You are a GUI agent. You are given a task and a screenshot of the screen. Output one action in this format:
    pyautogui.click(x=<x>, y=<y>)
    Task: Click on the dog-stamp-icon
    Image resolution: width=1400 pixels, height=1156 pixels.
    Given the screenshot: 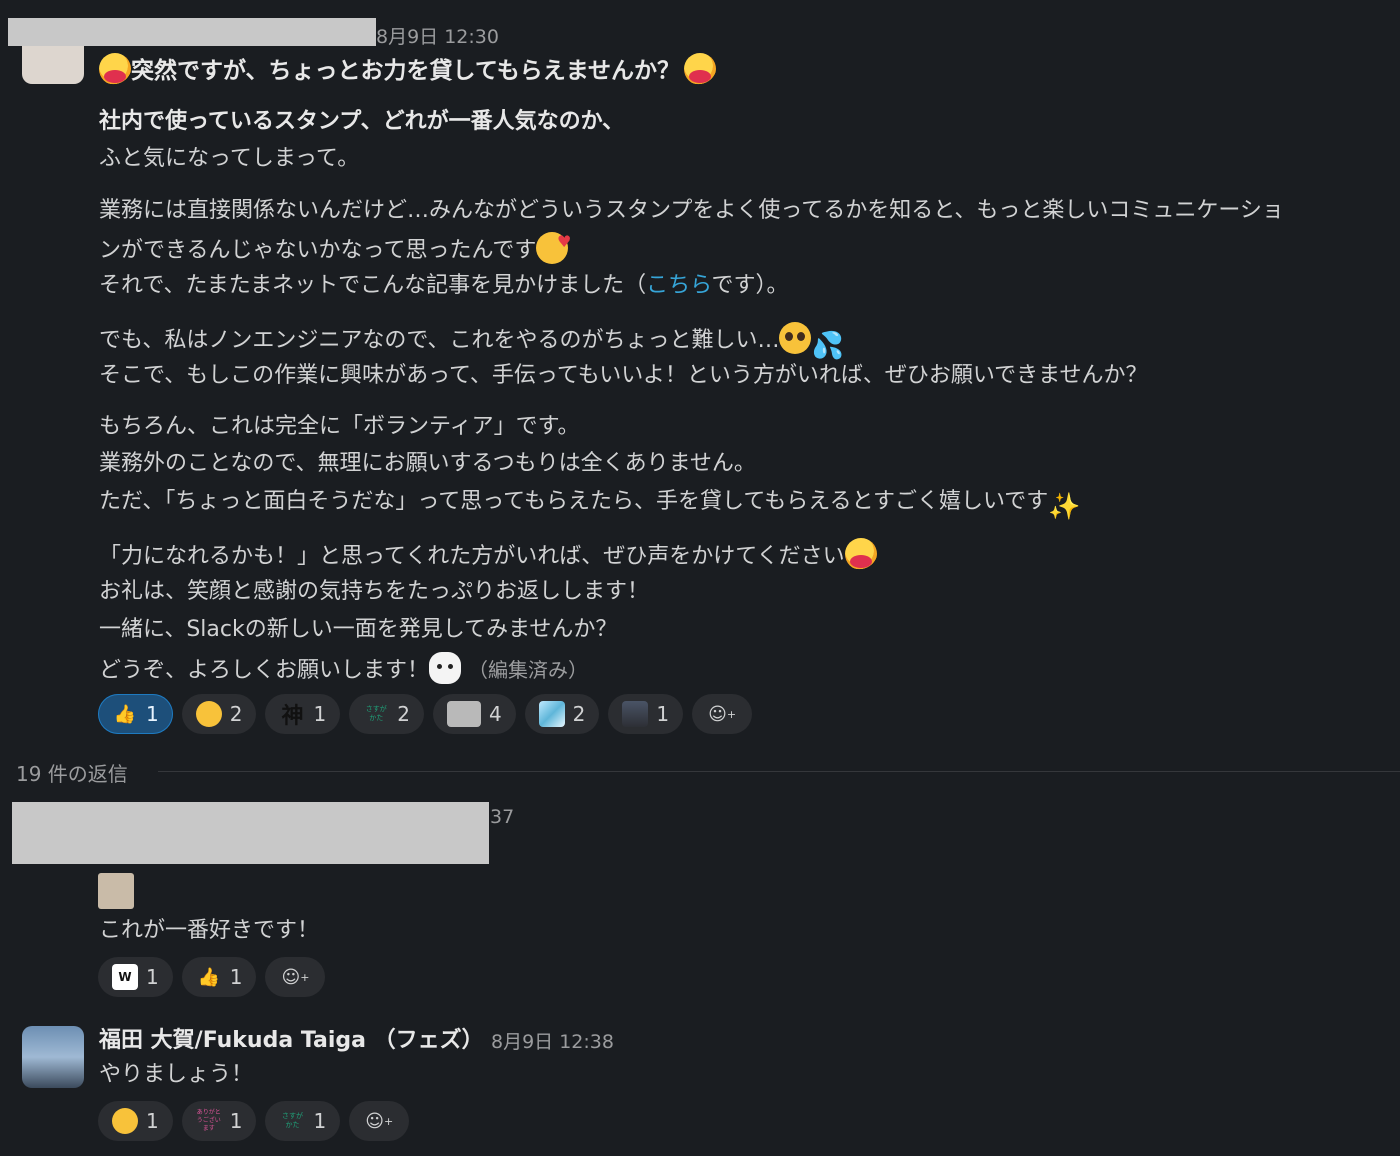 What is the action you would take?
    pyautogui.click(x=445, y=668)
    